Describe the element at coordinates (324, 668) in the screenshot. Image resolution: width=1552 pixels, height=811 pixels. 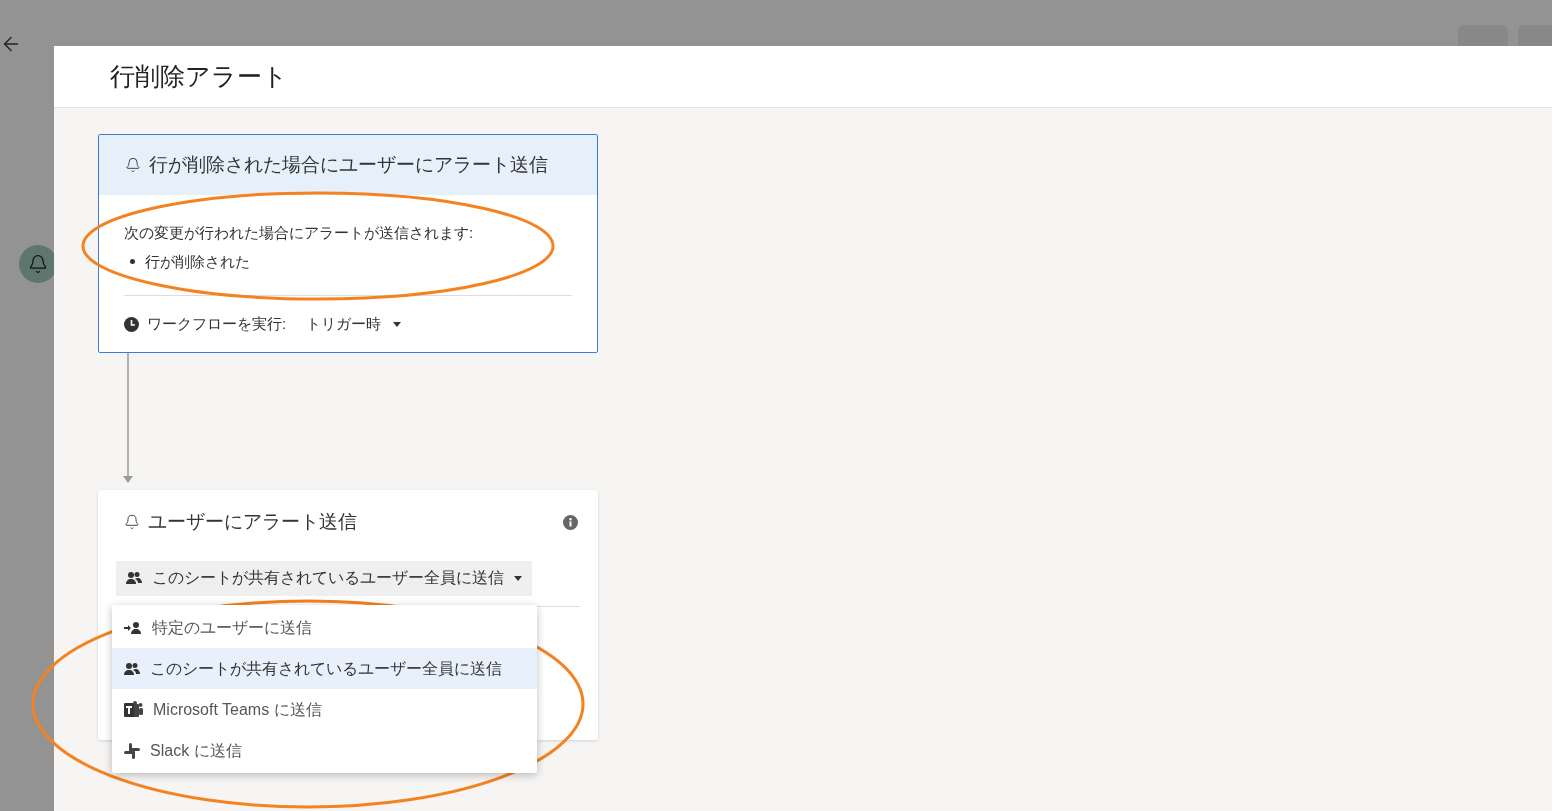
I see `recipient-option: このシートが共有されているユーザー全員に送信` at that location.